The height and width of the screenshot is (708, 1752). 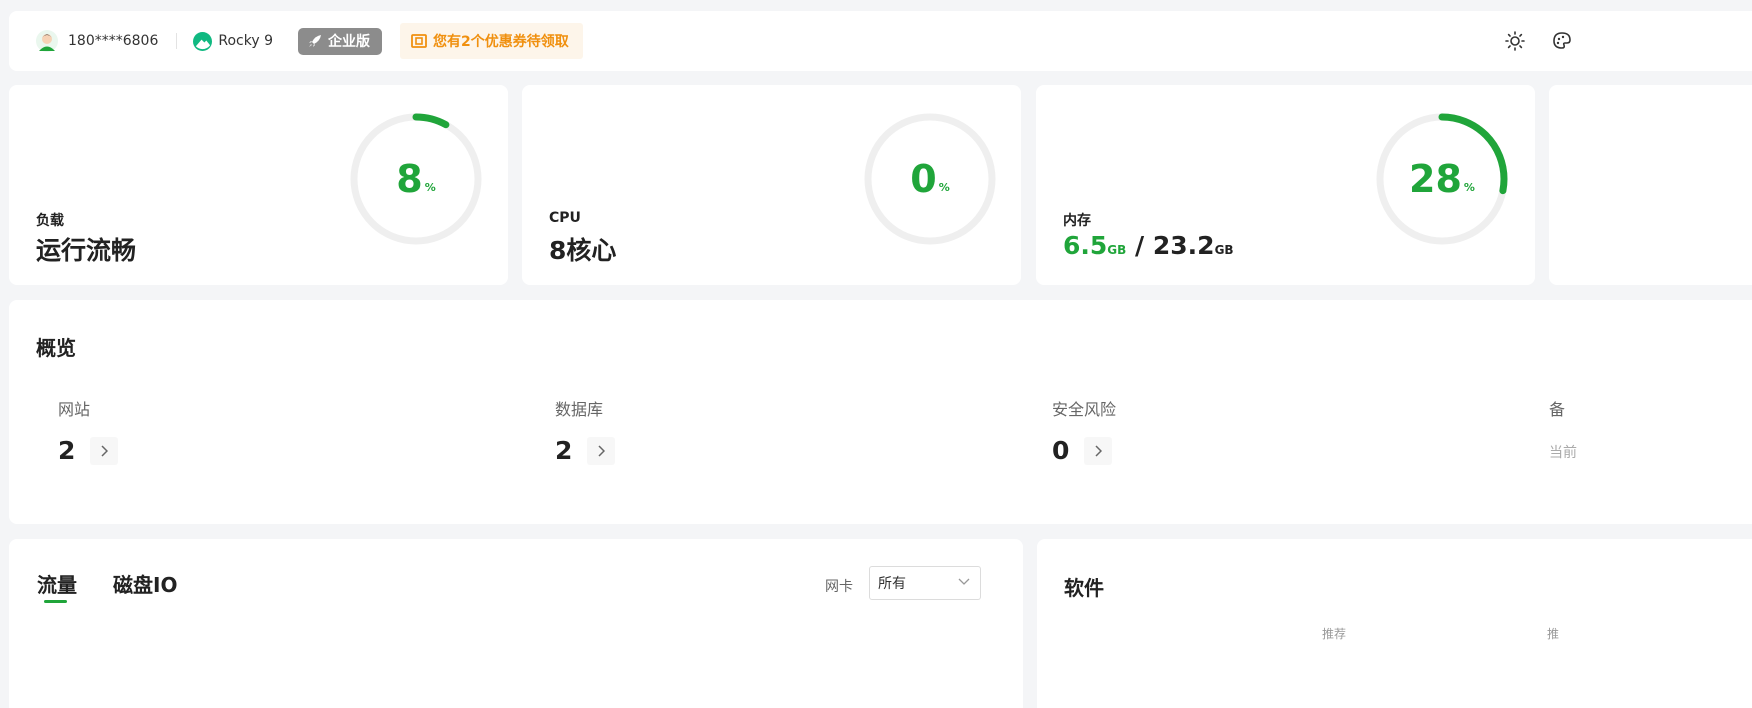 What do you see at coordinates (67, 450) in the screenshot?
I see `websites-count: 2` at bounding box center [67, 450].